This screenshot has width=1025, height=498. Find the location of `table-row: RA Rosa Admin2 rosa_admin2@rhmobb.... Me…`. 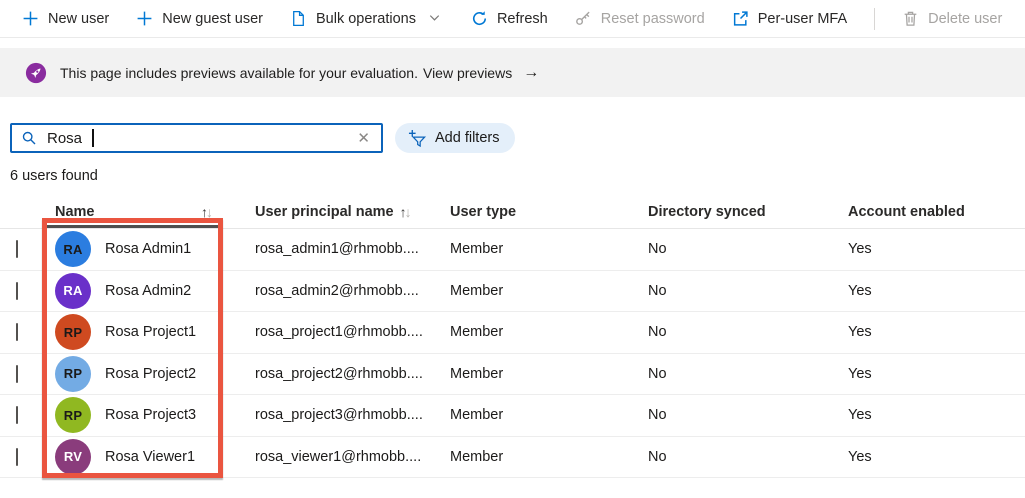

table-row: RA Rosa Admin2 rosa_admin2@rhmobb.... Me… is located at coordinates (512, 291).